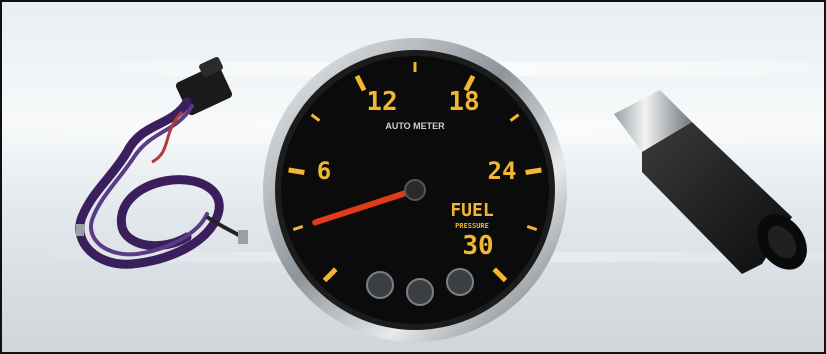 The width and height of the screenshot is (826, 354). Describe the element at coordinates (463, 102) in the screenshot. I see `gauge-label-18: 18` at that location.